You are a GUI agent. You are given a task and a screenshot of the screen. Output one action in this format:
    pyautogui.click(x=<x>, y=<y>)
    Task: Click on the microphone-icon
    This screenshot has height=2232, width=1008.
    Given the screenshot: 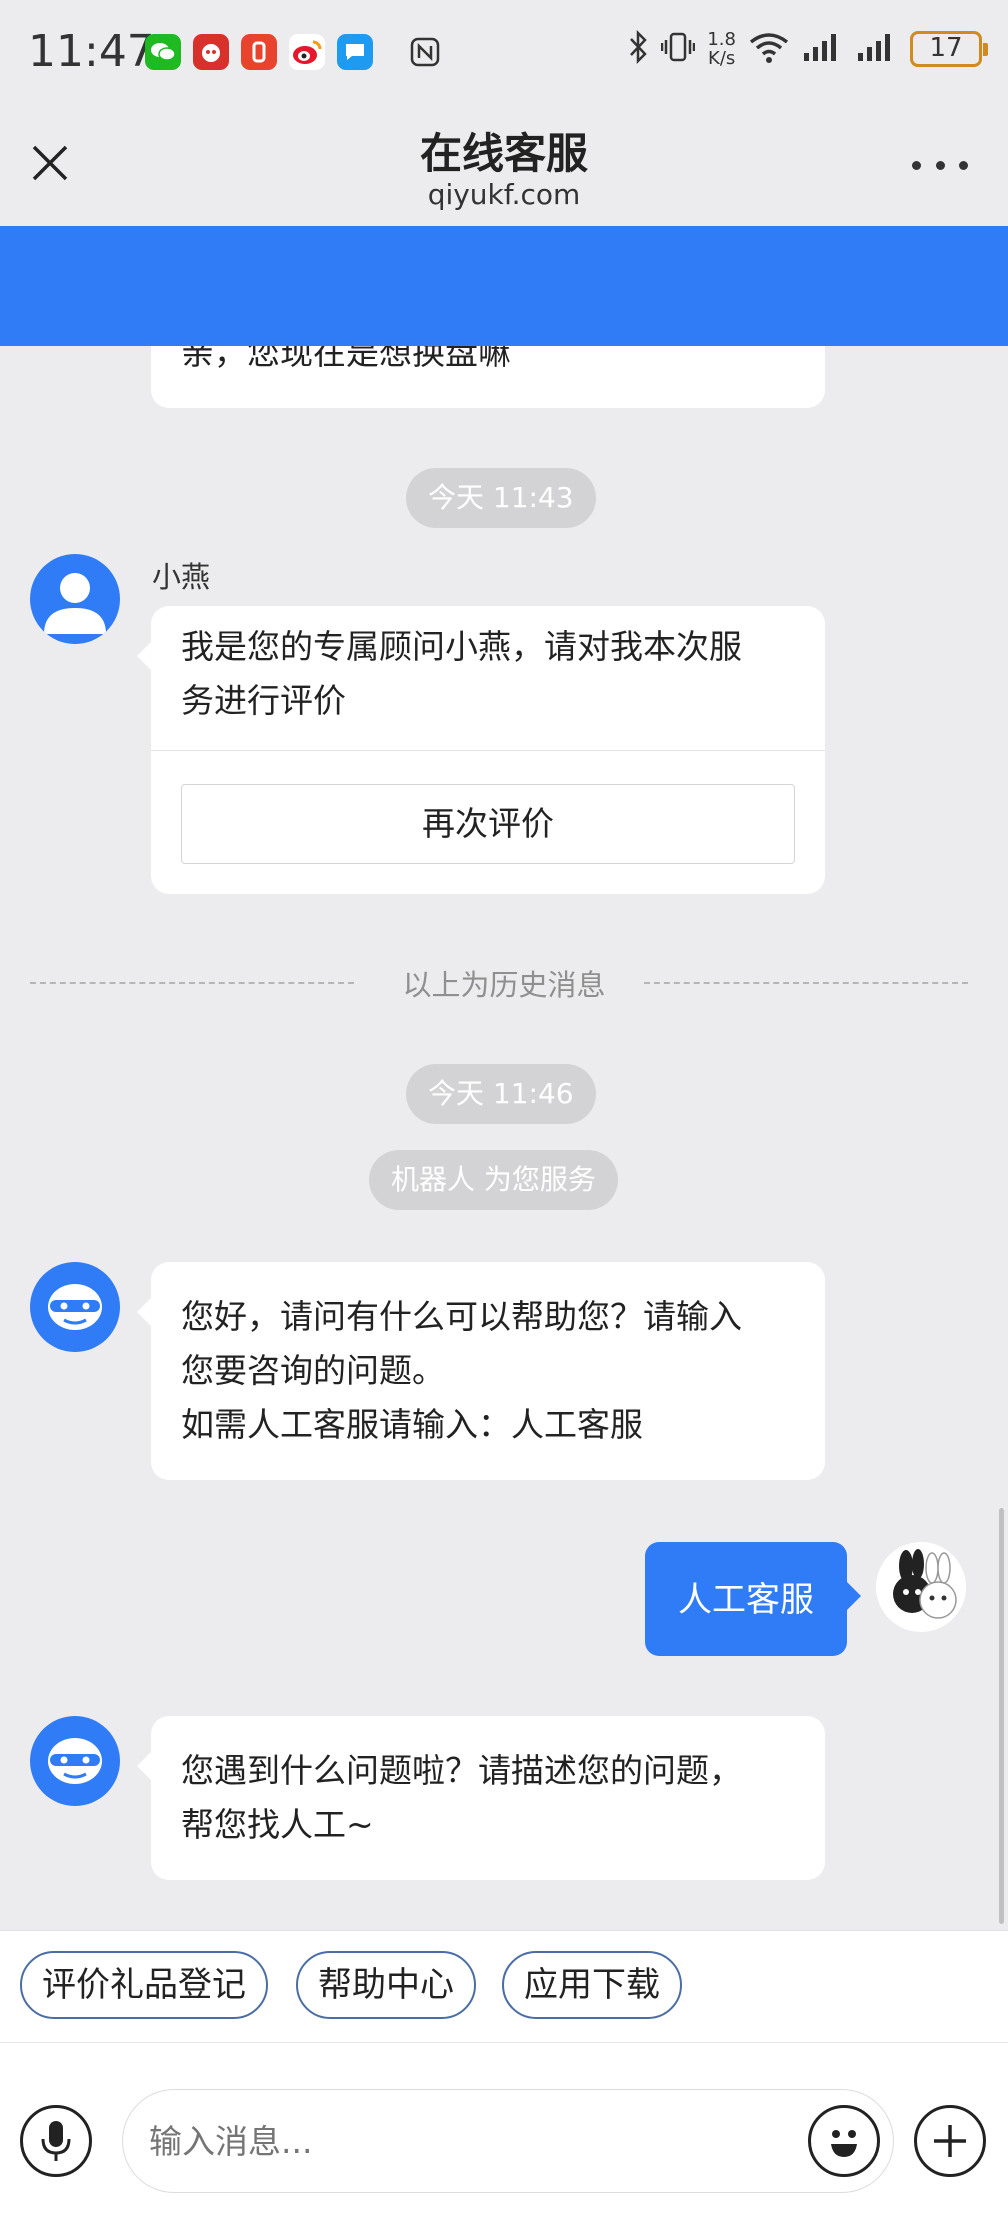 What is the action you would take?
    pyautogui.click(x=56, y=2141)
    